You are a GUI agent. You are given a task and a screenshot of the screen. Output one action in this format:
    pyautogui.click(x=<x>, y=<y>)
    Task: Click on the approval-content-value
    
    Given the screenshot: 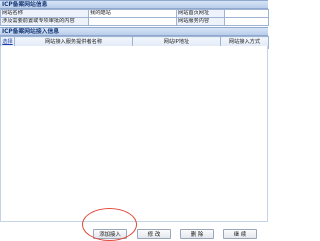 What is the action you would take?
    pyautogui.click(x=132, y=21)
    